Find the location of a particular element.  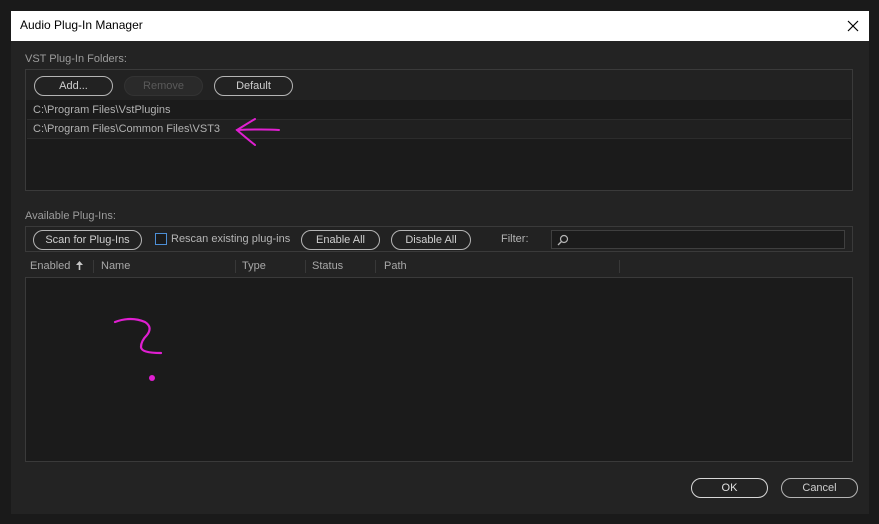

cancel-button: Cancel is located at coordinates (819, 488).